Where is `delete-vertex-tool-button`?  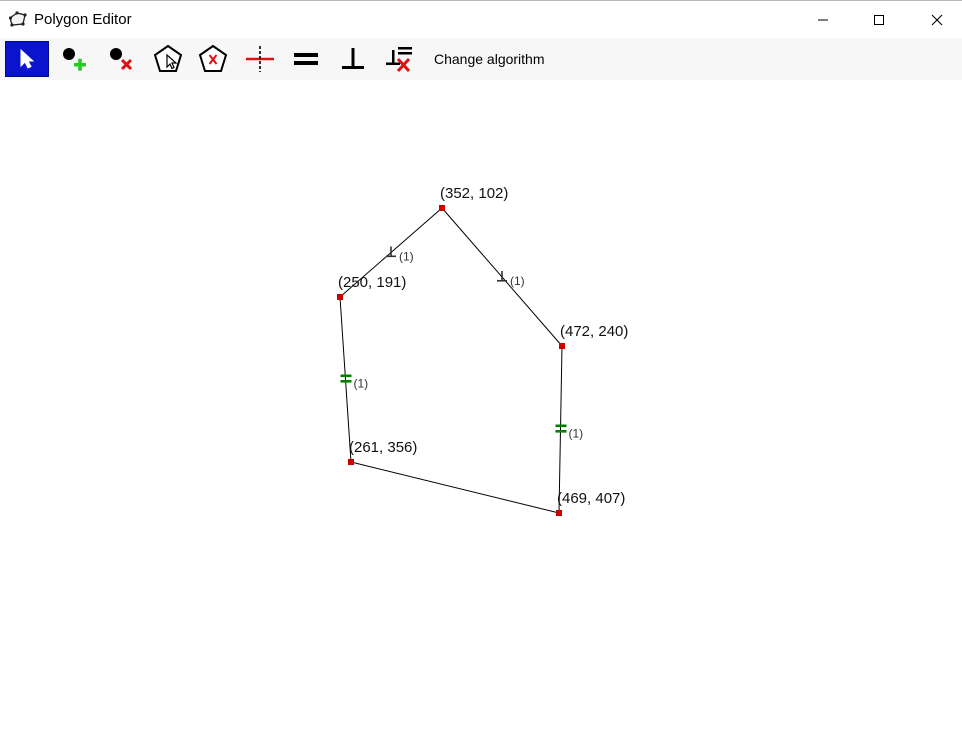
delete-vertex-tool-button is located at coordinates (121, 59).